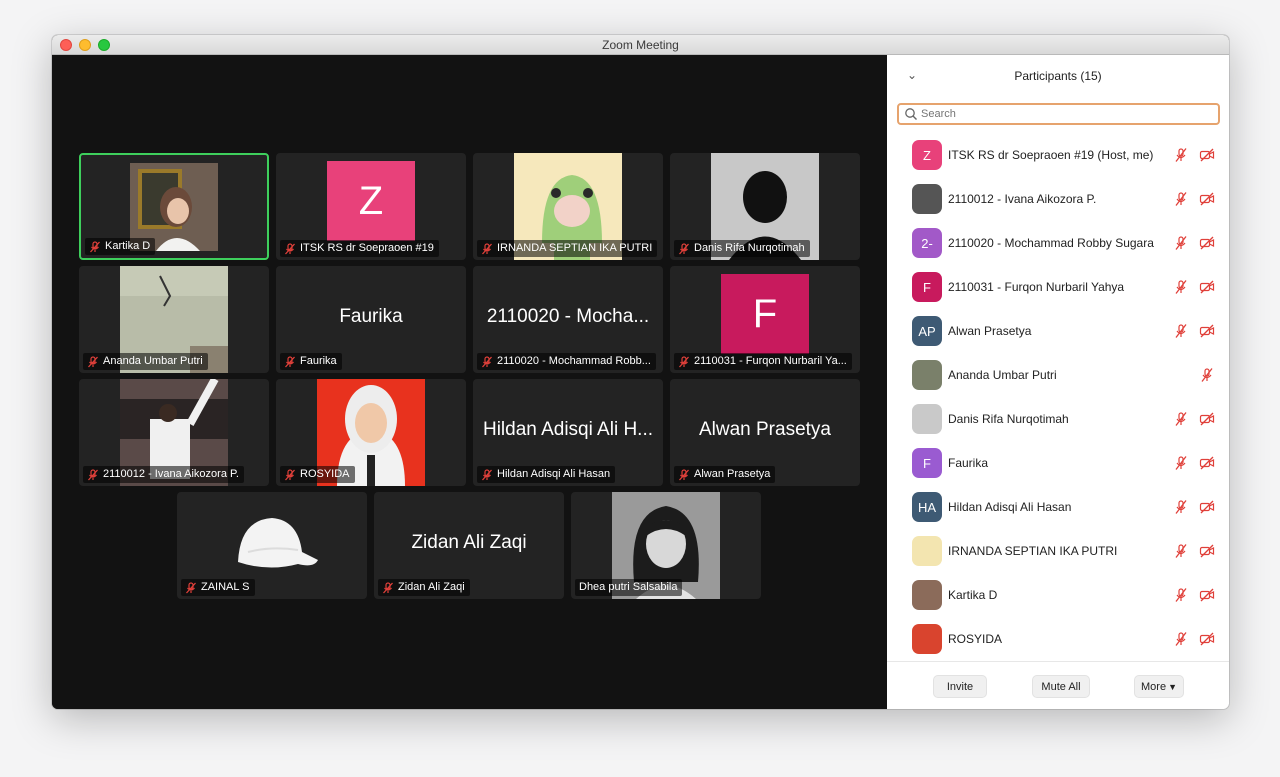 This screenshot has height=777, width=1280. I want to click on participant-name: 2110031 - Furqon Nurbaril Yahya, so click(1036, 287).